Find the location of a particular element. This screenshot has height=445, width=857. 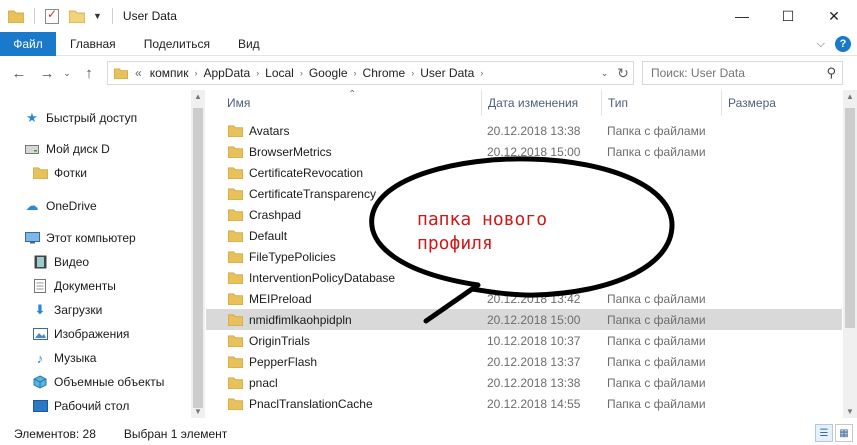

navigation-pane-scrollbar: ▲ ▼ is located at coordinates (198, 254).